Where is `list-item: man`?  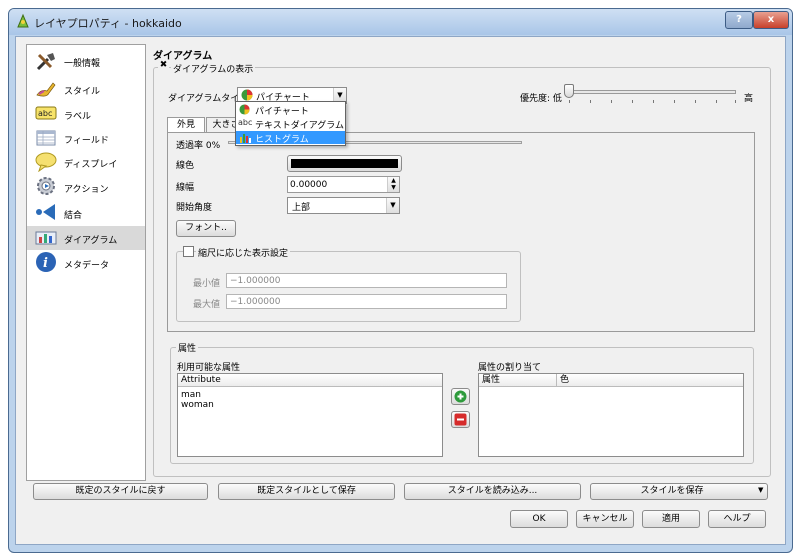
list-item: man is located at coordinates (191, 395).